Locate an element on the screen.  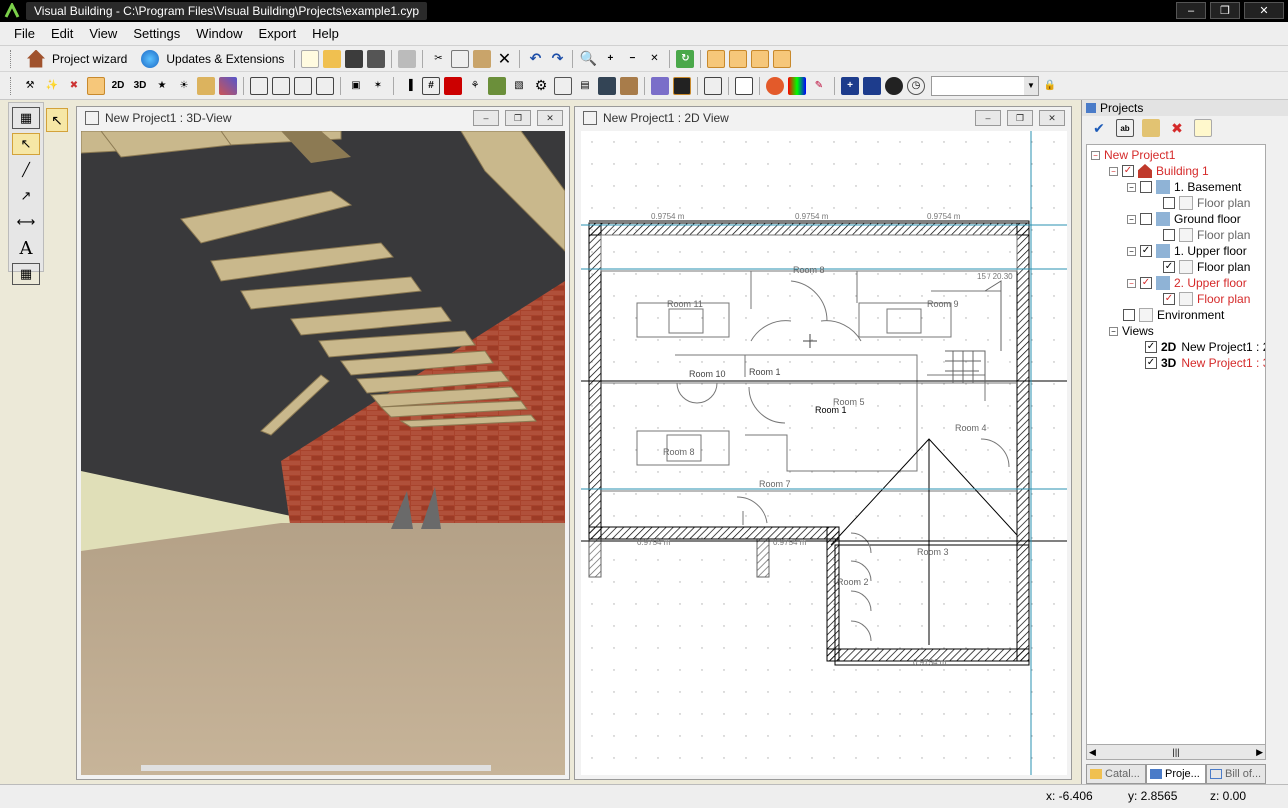
view-2d-minimize-button: – is located at coordinates (988, 118).